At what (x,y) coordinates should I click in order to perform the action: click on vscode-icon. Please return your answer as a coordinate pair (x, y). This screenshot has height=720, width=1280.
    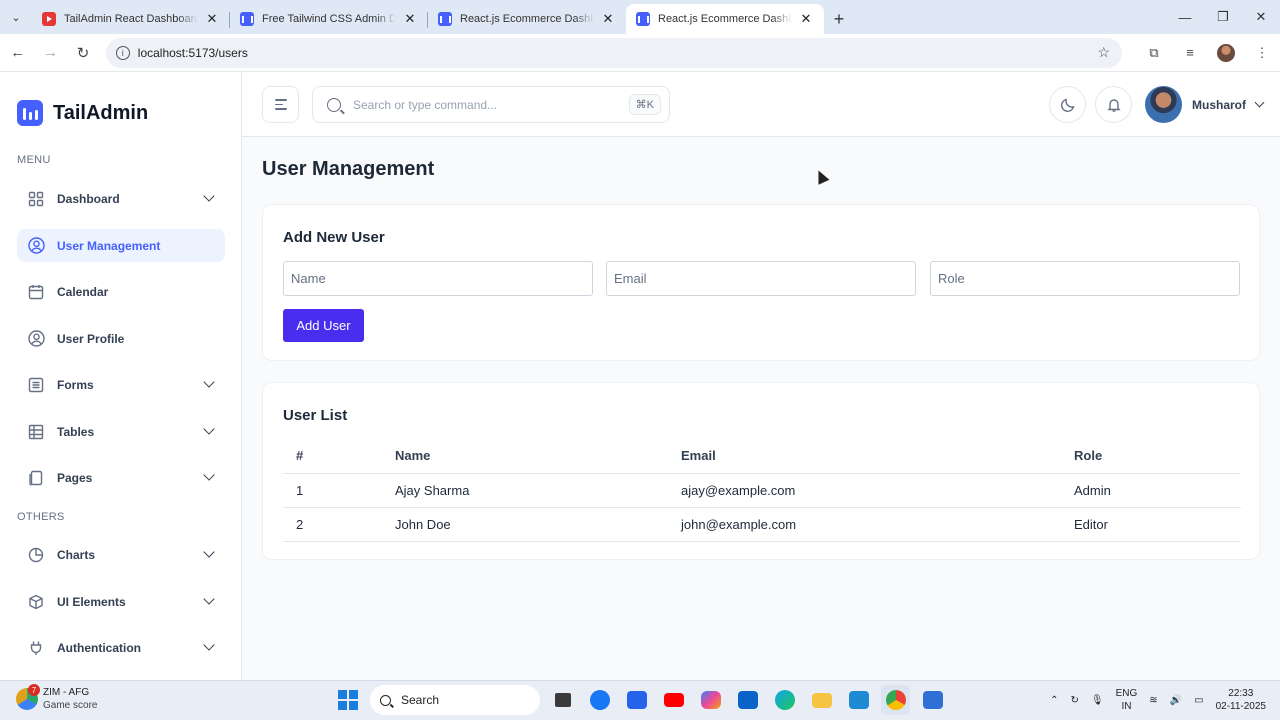
    Looking at the image, I should click on (858, 700).